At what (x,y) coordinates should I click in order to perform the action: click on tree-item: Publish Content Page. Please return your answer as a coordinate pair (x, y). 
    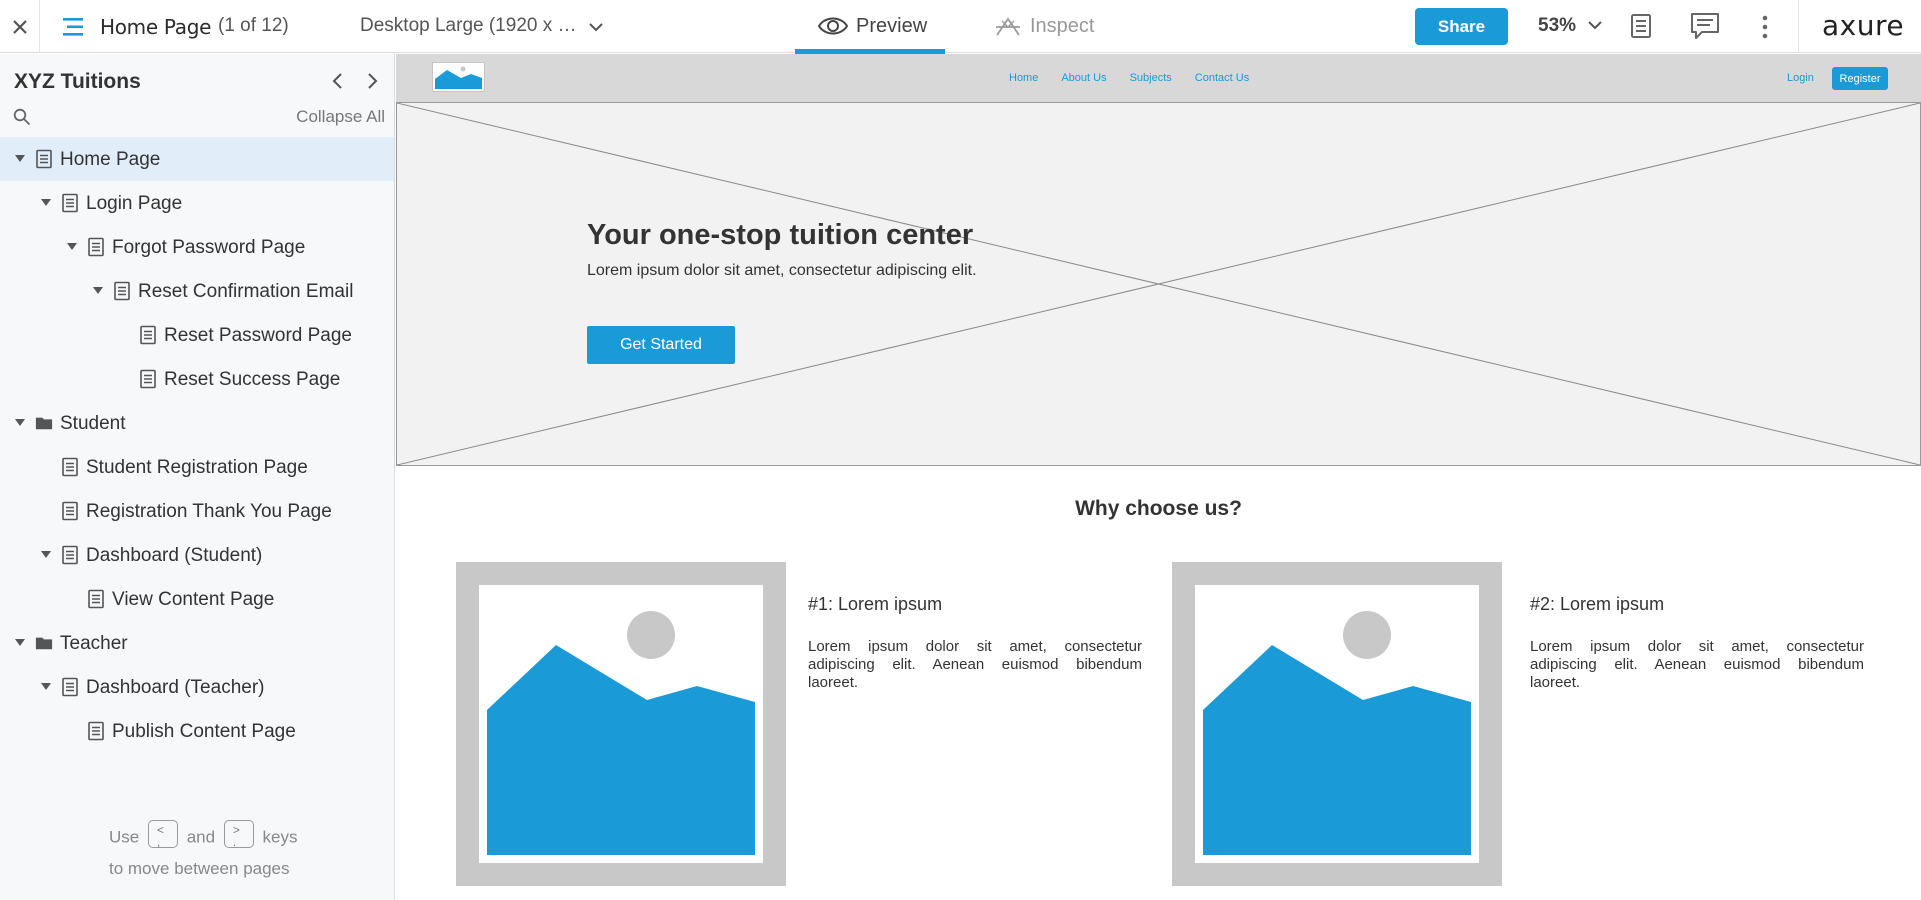
    Looking at the image, I should click on (197, 731).